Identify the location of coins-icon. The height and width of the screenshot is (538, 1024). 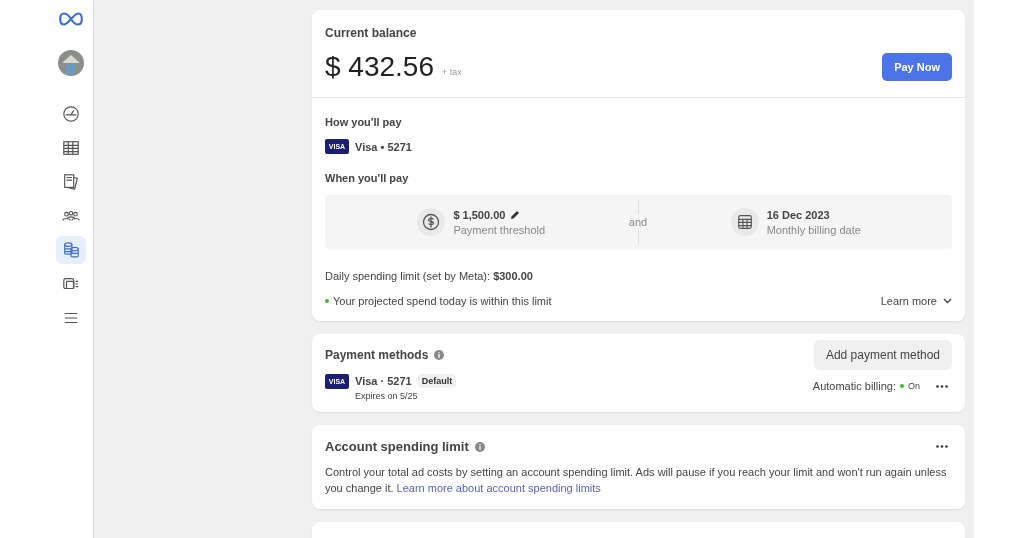
(71, 250).